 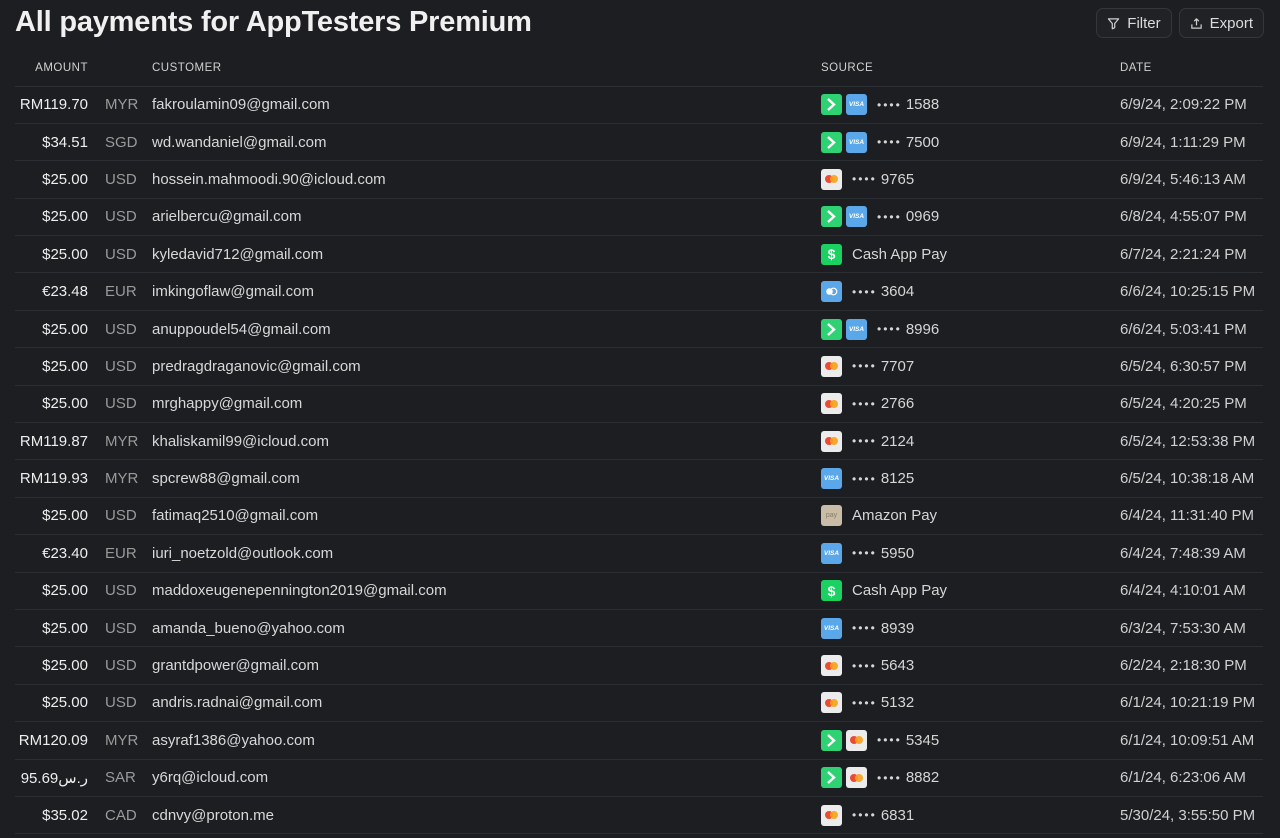 I want to click on customer-email: wd.wandaniel@gmail.com, so click(x=486, y=142).